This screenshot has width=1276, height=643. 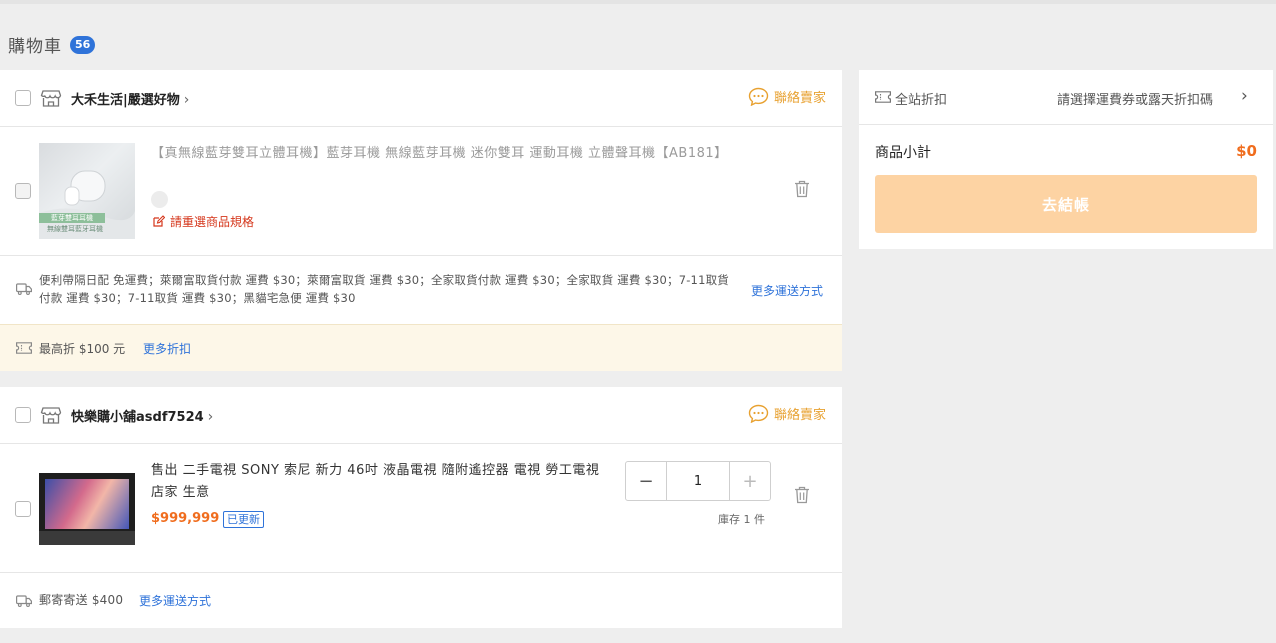 What do you see at coordinates (159, 199) in the screenshot?
I see `spec-placeholder-circle` at bounding box center [159, 199].